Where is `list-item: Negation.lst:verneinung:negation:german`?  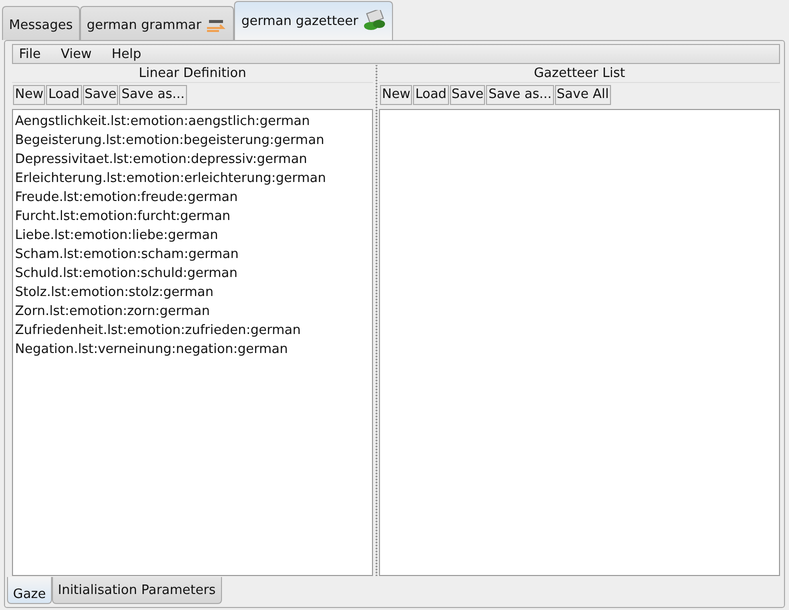
list-item: Negation.lst:verneinung:negation:german is located at coordinates (192, 349).